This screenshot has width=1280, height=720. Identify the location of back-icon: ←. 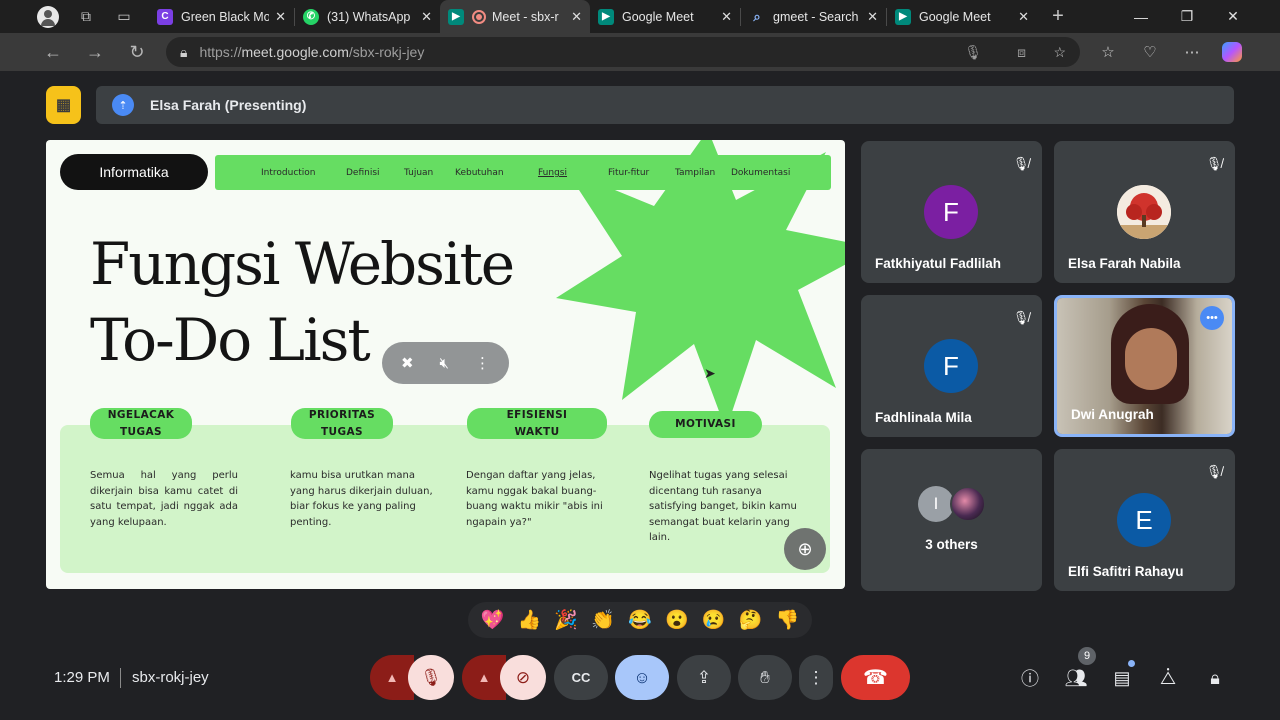
(53, 52).